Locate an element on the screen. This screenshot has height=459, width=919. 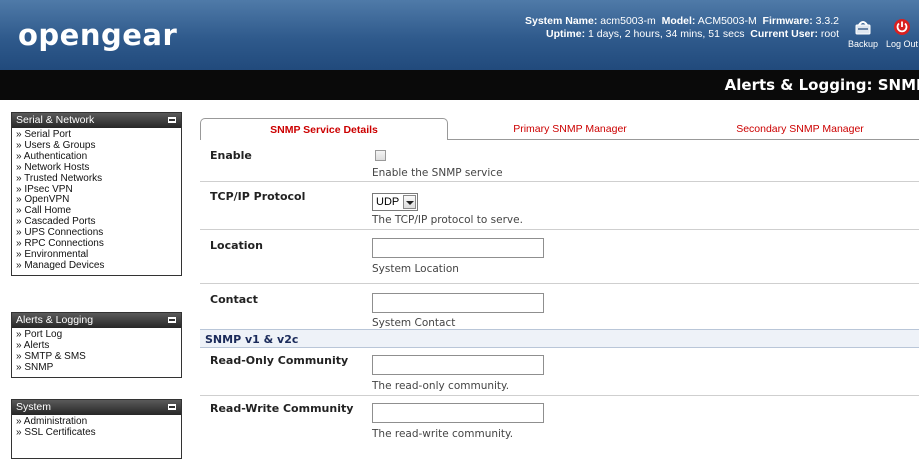
enable-row: Enable Enable the SNMP service is located at coordinates (559, 161).